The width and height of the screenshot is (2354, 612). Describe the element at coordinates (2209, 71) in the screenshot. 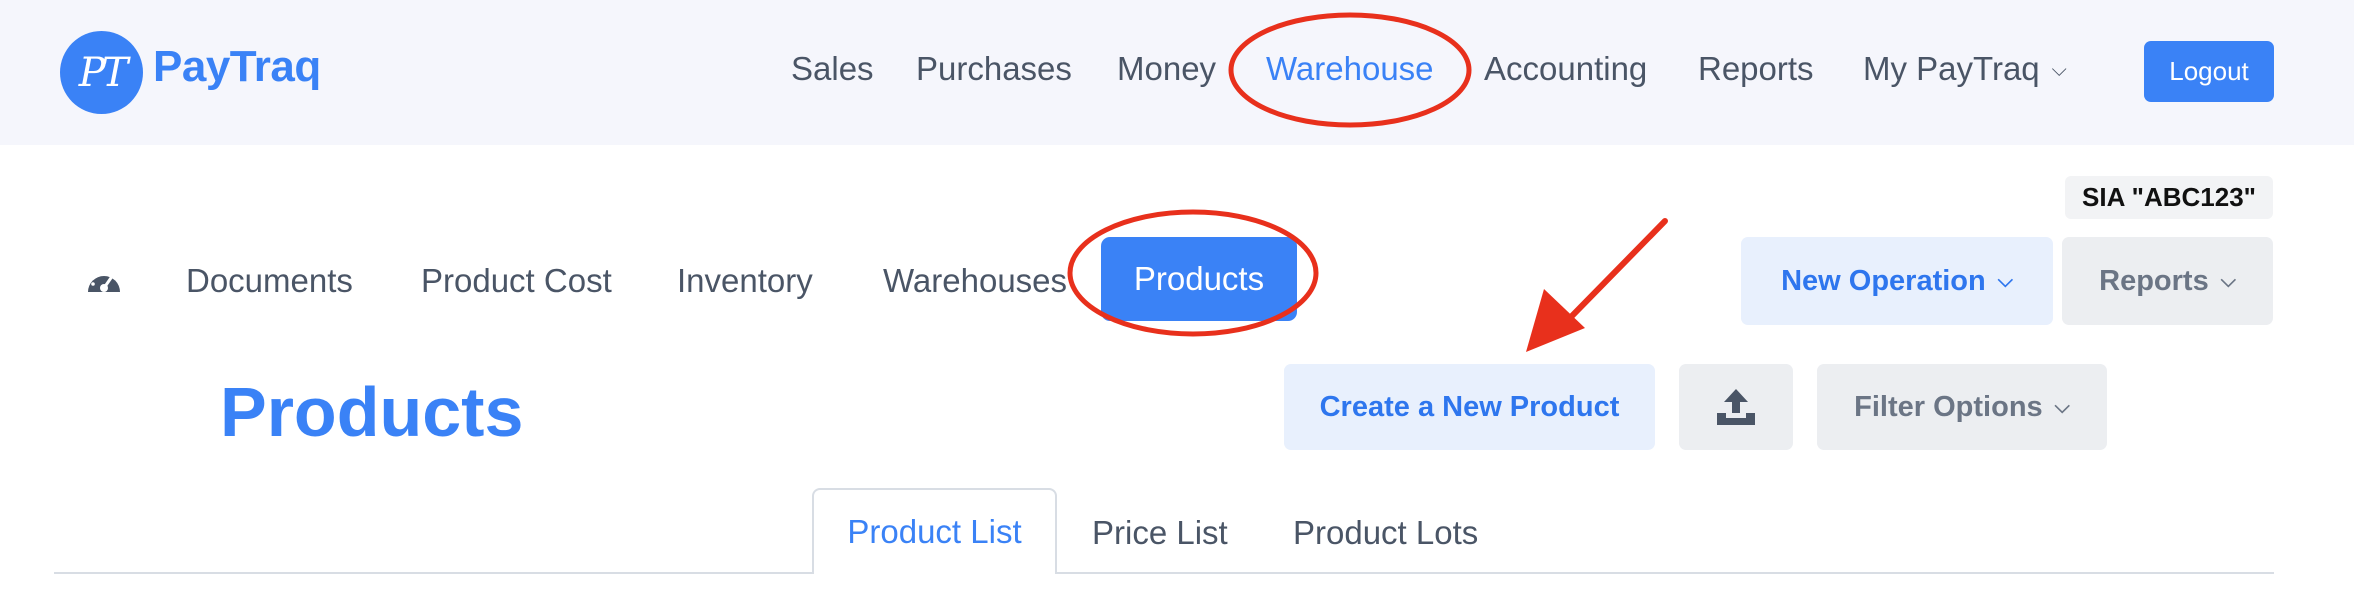

I see `logout-button: Logout` at that location.